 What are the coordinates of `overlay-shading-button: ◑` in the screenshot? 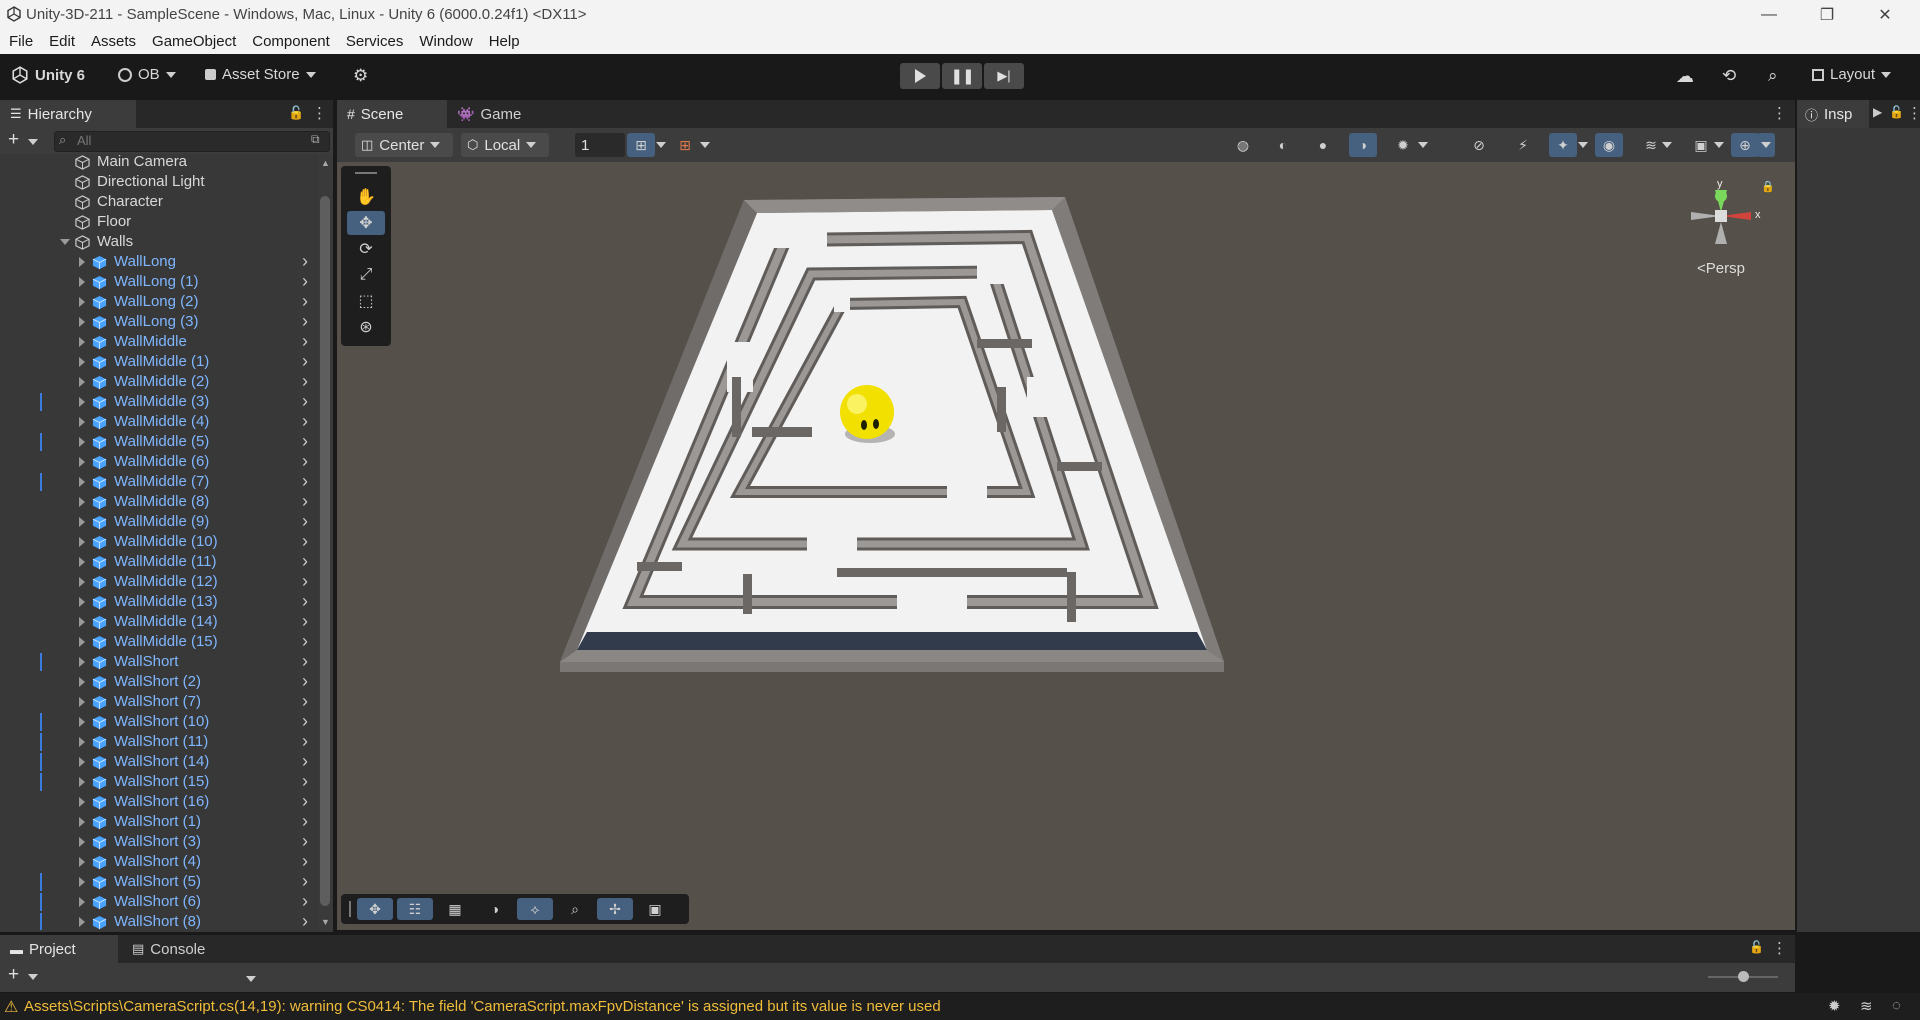 It's located at (495, 909).